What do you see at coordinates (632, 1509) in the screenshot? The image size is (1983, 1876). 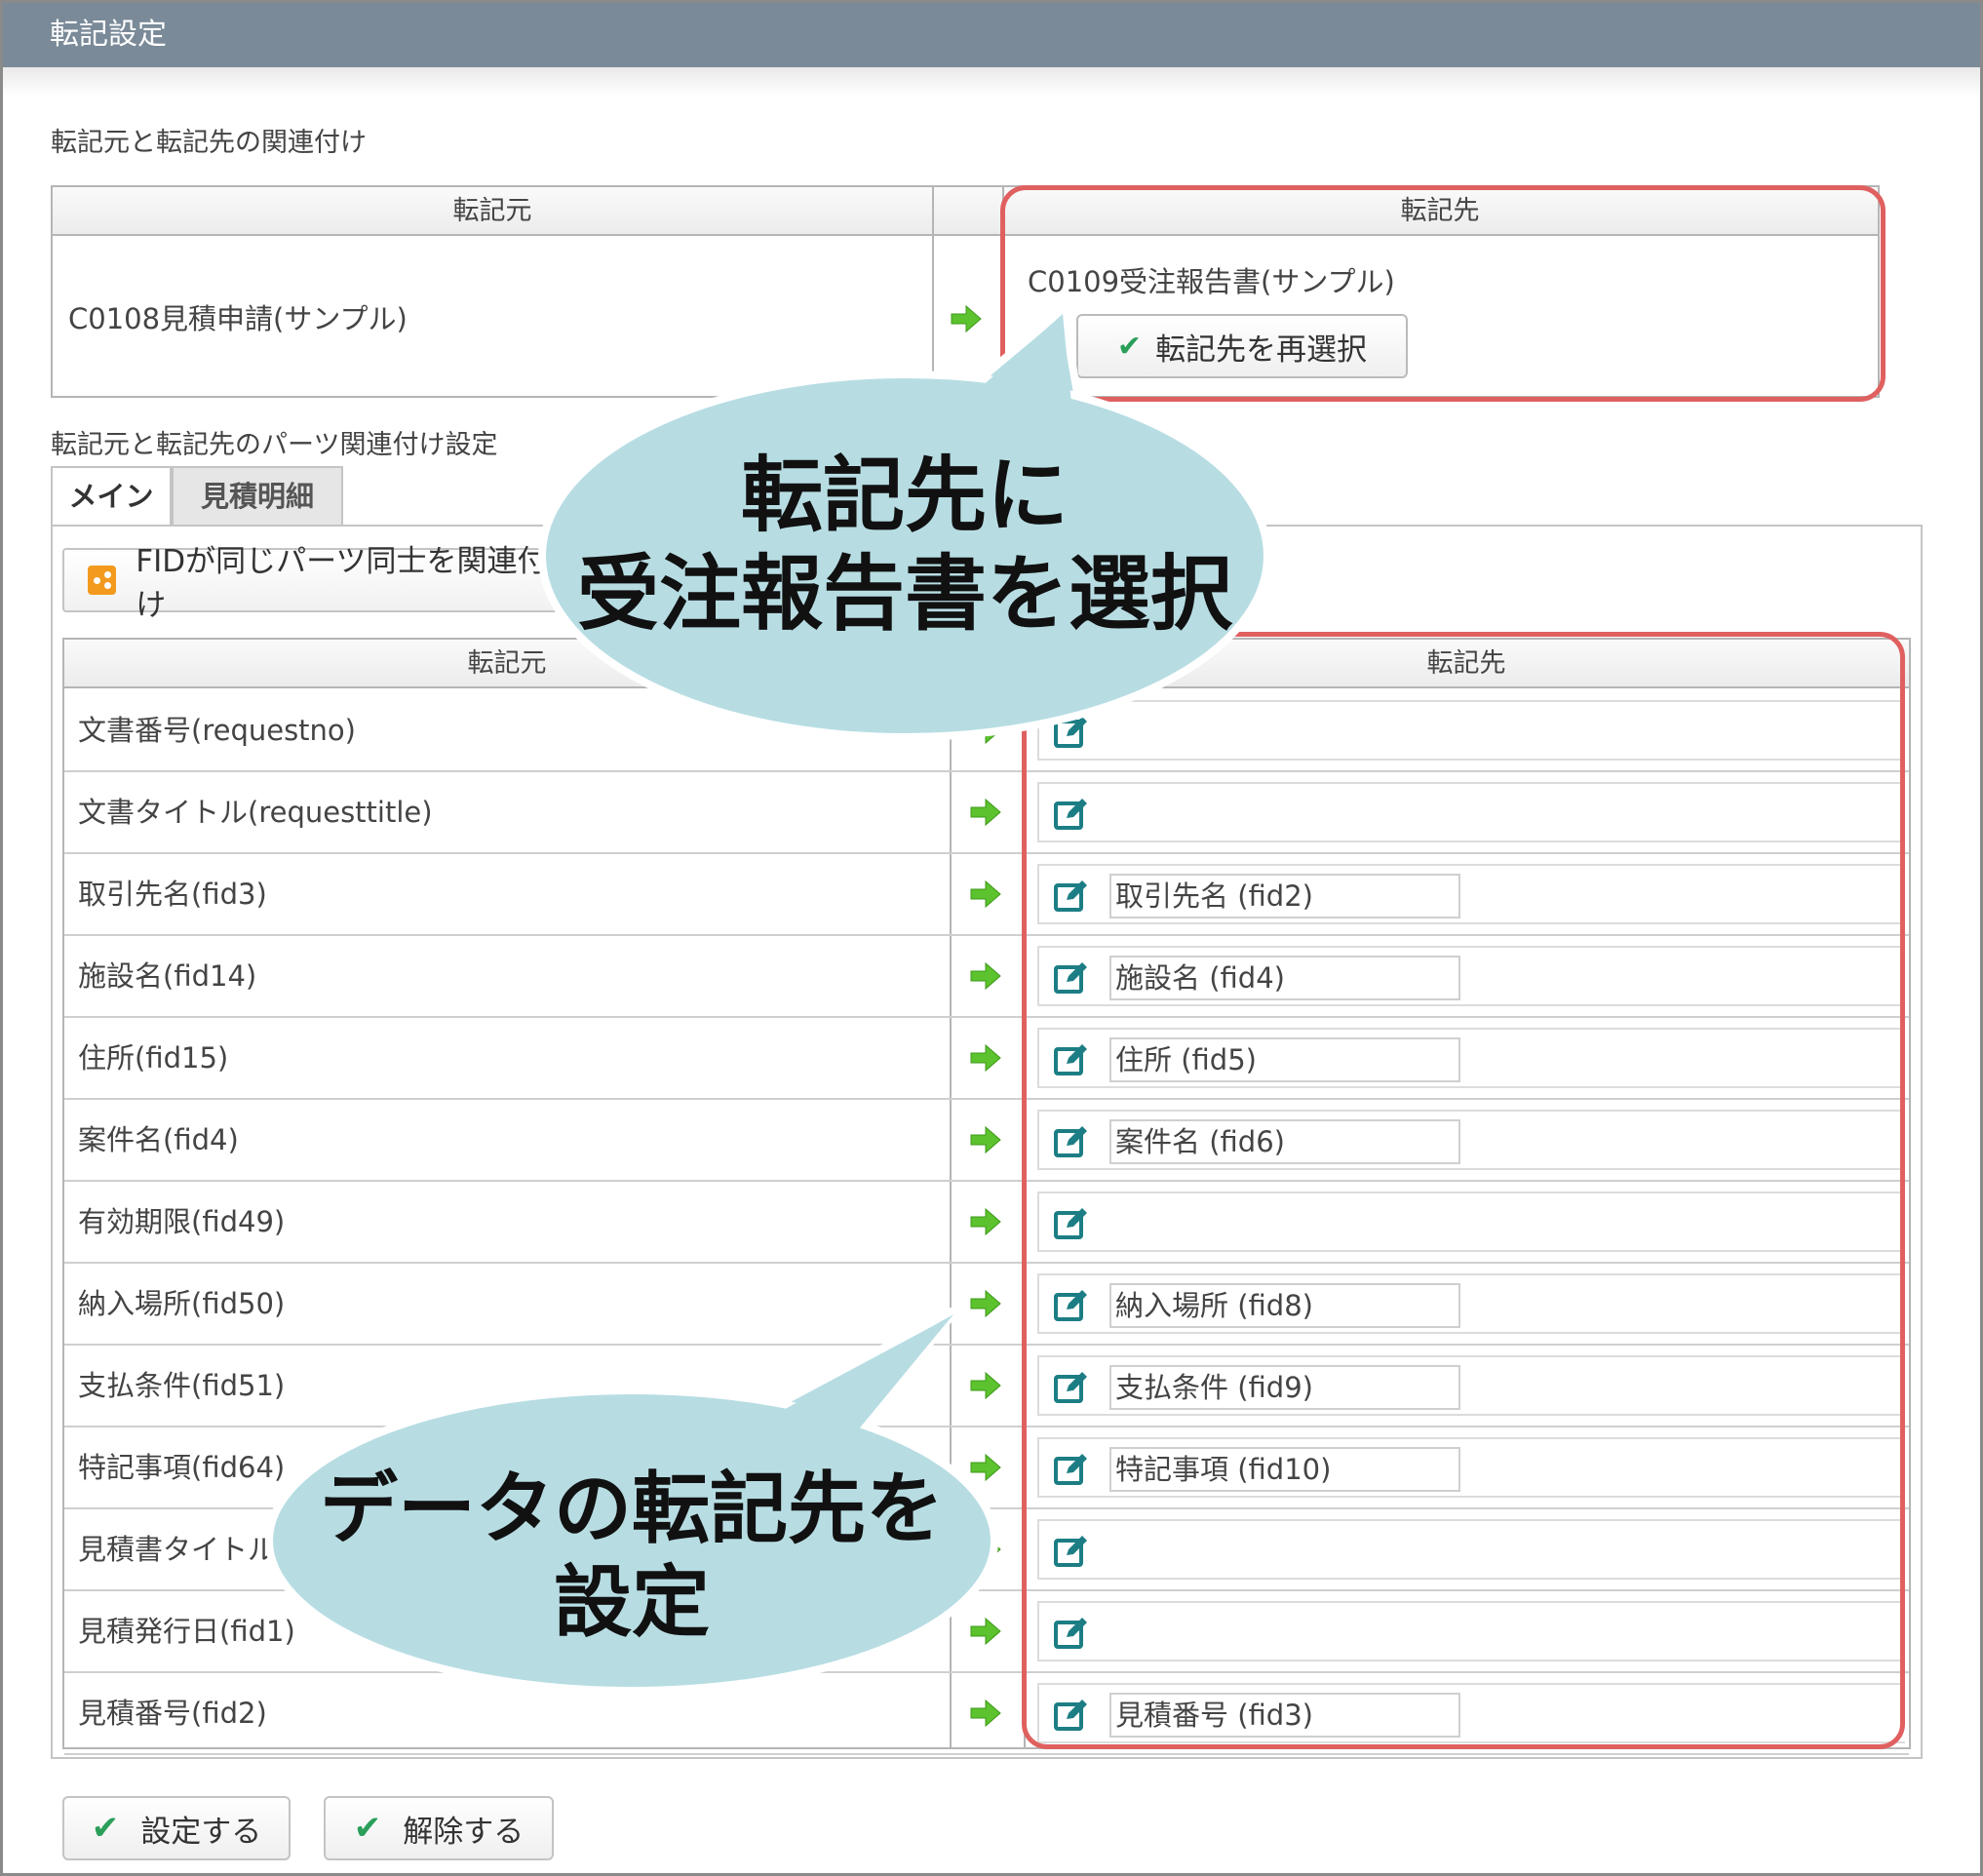 I see `callout-bottom-line1: データの転記先を` at bounding box center [632, 1509].